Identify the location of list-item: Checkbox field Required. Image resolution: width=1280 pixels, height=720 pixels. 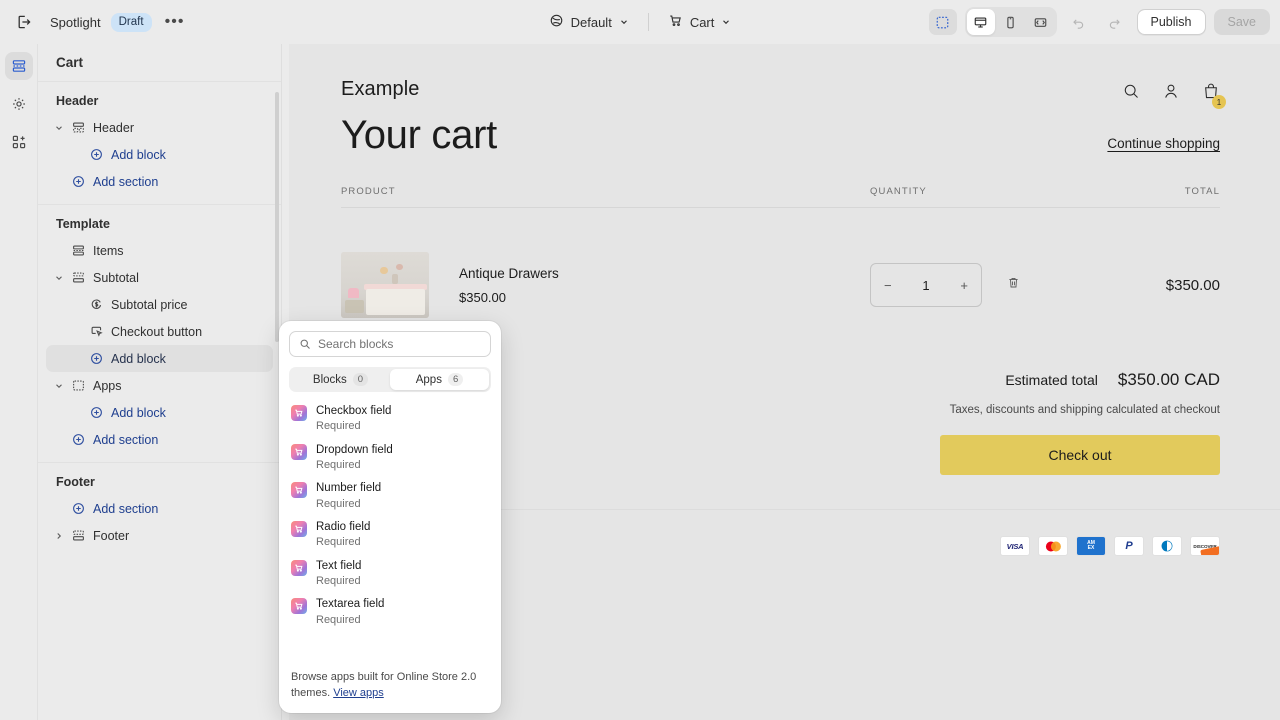
(390, 419).